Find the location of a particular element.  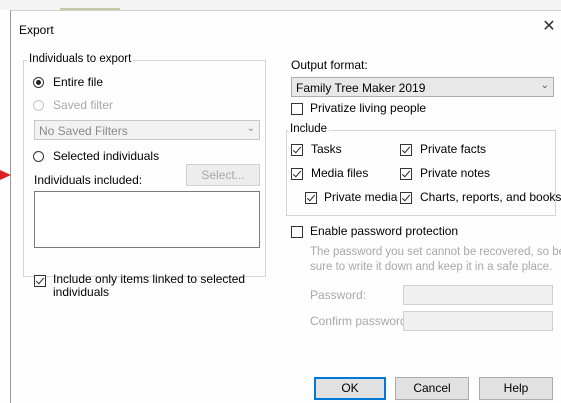

media-files-checkbox is located at coordinates (297, 174).